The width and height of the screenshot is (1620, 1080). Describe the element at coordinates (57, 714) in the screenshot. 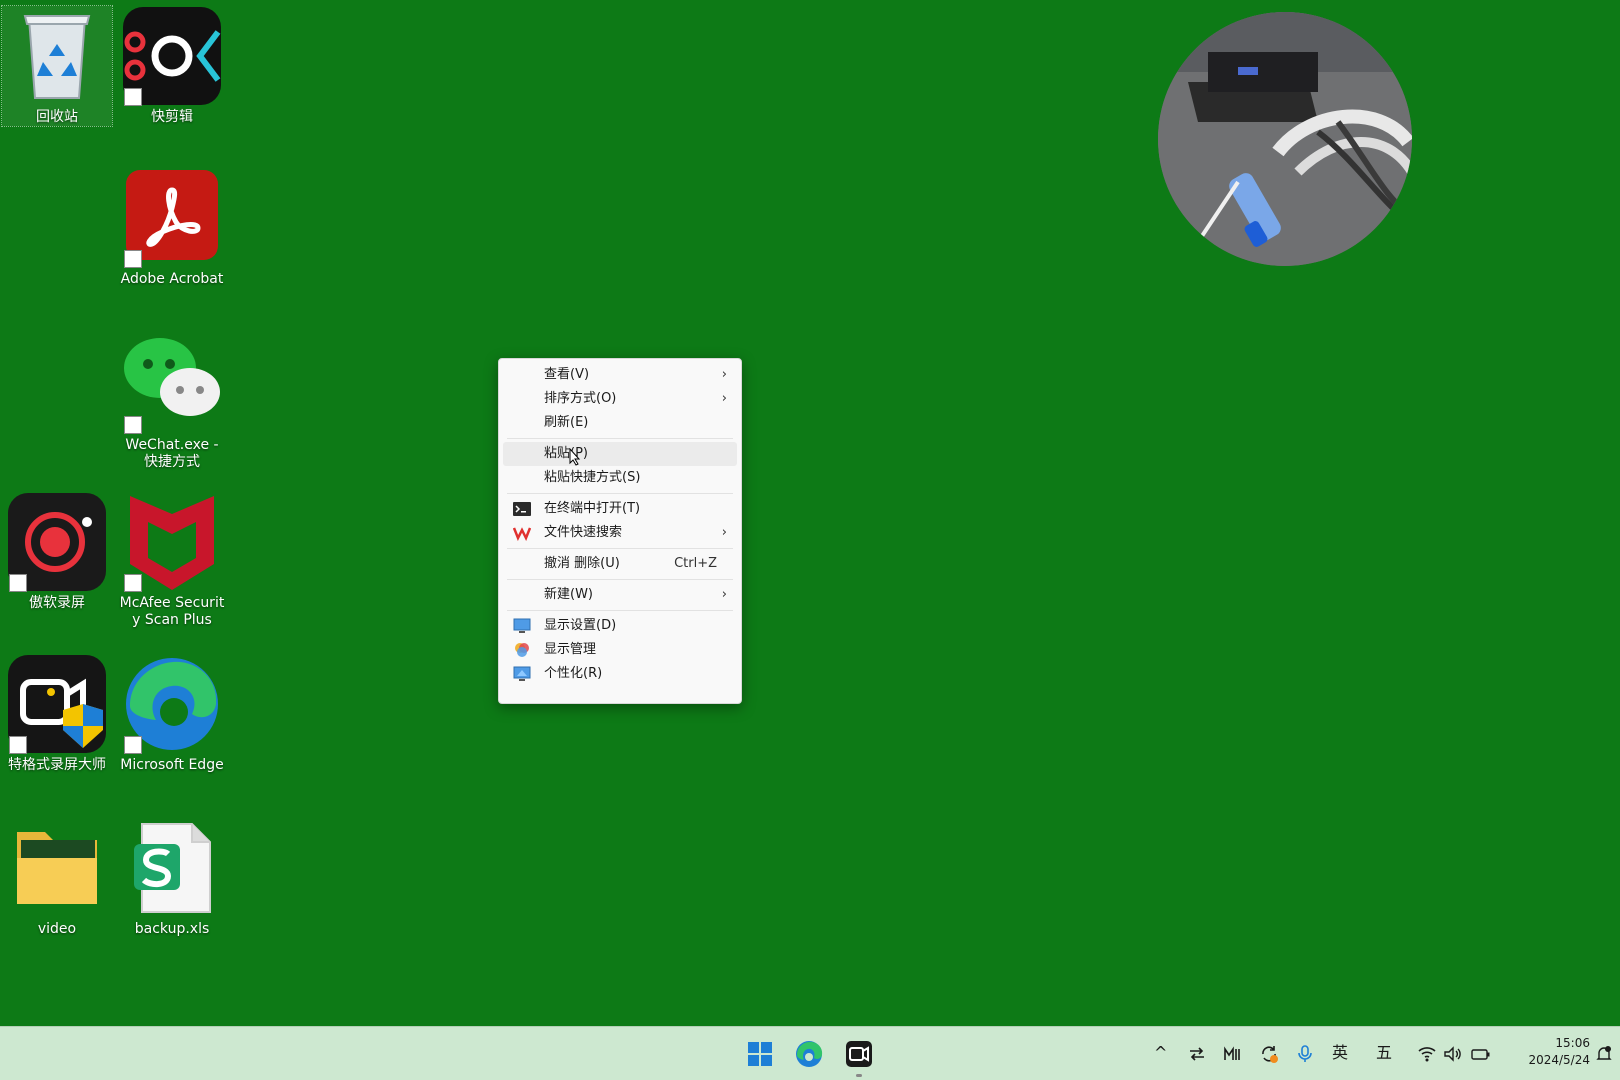

I see `desktop-icon-screen-recorder-master: 特格式录屏大师` at that location.